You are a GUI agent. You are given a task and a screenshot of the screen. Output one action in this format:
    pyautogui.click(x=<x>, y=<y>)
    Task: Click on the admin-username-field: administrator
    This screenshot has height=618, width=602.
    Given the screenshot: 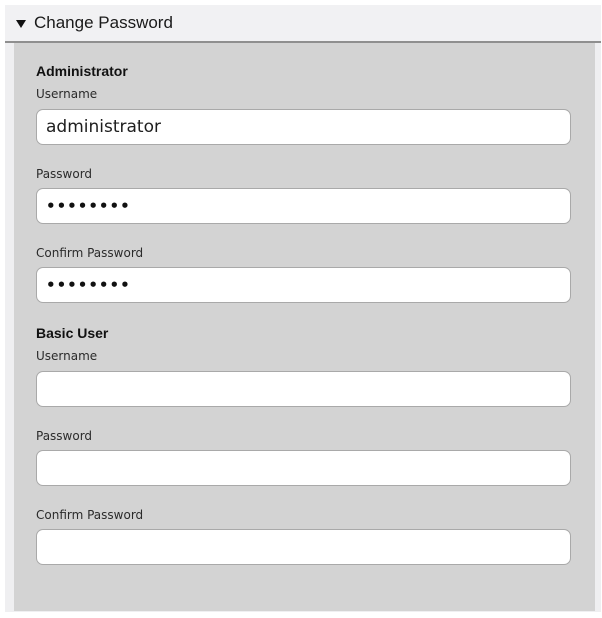 What is the action you would take?
    pyautogui.click(x=303, y=127)
    